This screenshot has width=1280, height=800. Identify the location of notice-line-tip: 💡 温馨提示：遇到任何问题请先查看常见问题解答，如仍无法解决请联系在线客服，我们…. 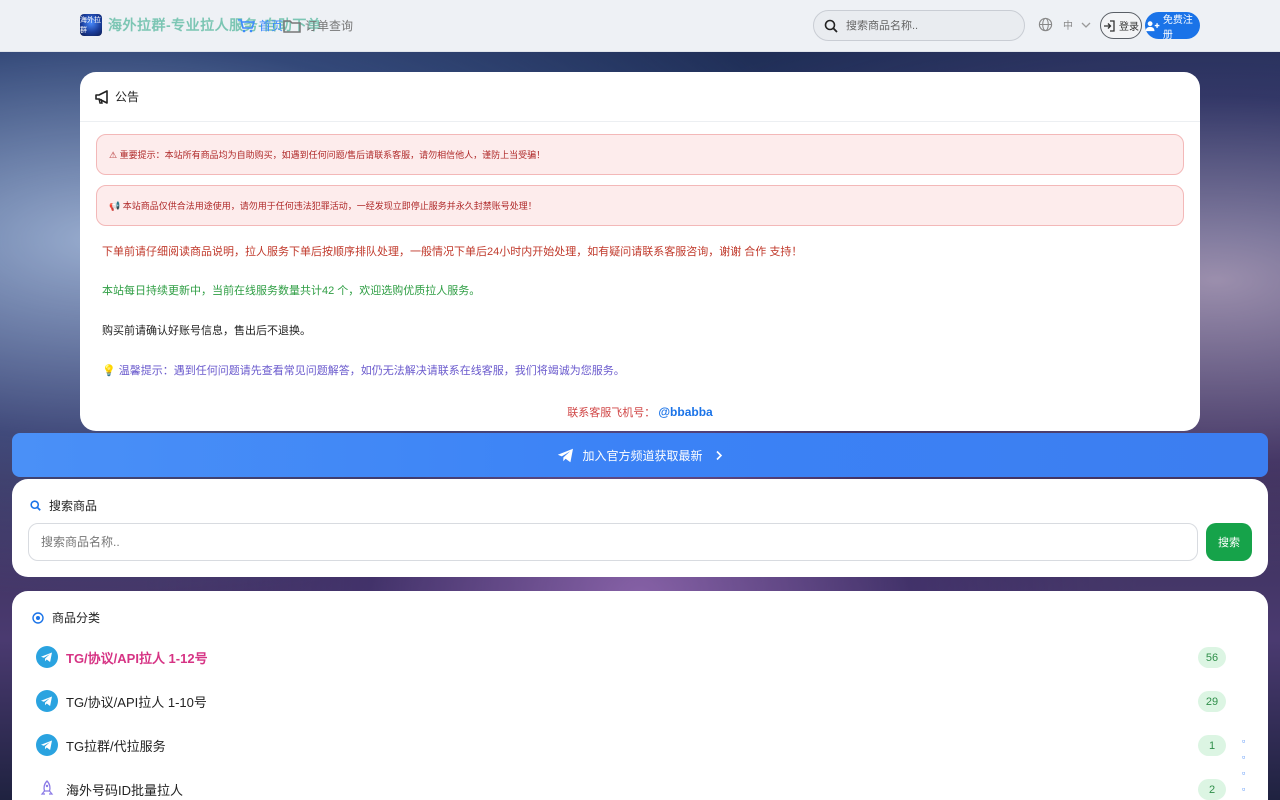
(363, 371).